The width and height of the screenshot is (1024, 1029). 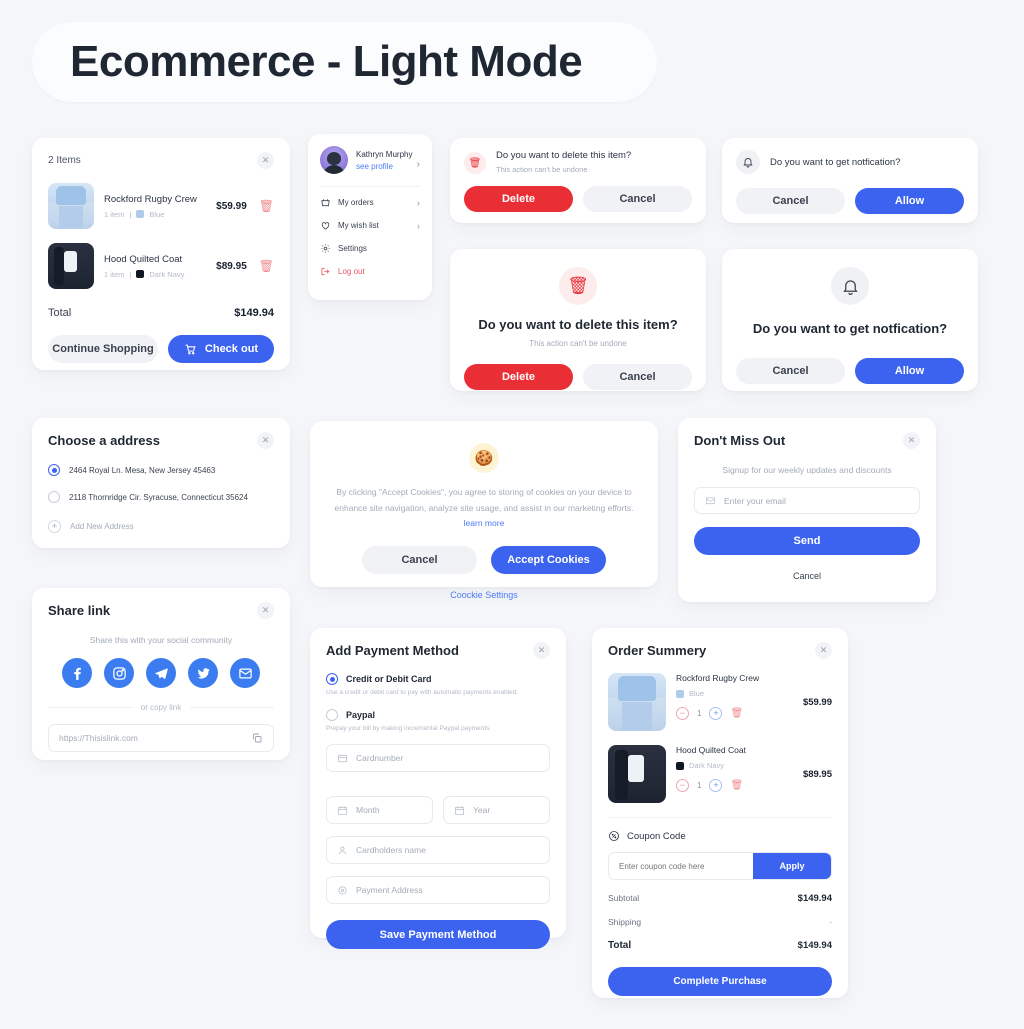 What do you see at coordinates (231, 349) in the screenshot?
I see `checkout-label: Check out` at bounding box center [231, 349].